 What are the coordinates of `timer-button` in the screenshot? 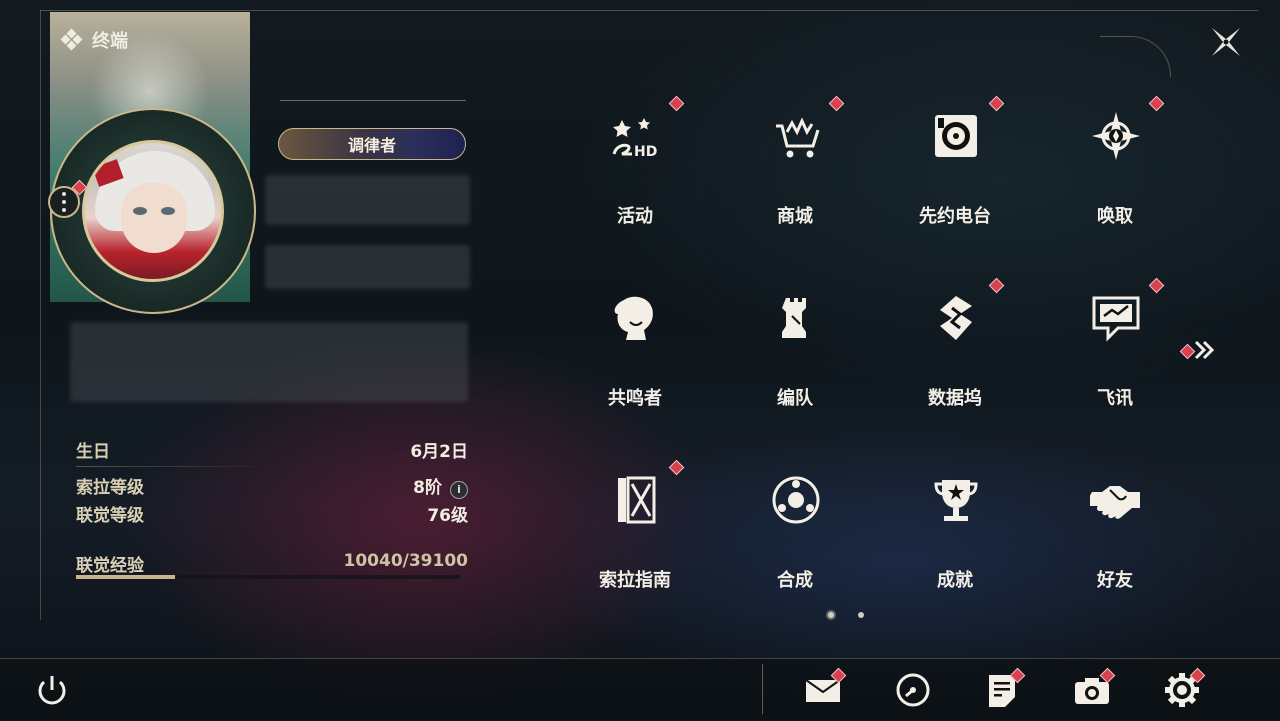 It's located at (913, 690).